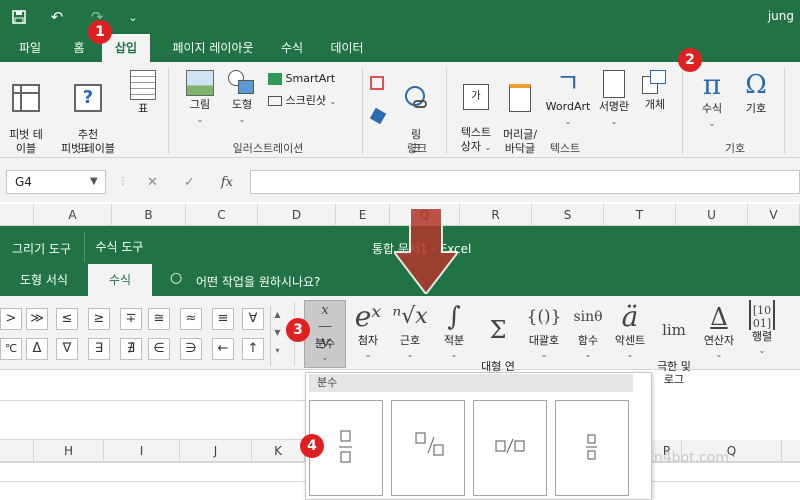  Describe the element at coordinates (640, 215) in the screenshot. I see `column-header: T` at that location.